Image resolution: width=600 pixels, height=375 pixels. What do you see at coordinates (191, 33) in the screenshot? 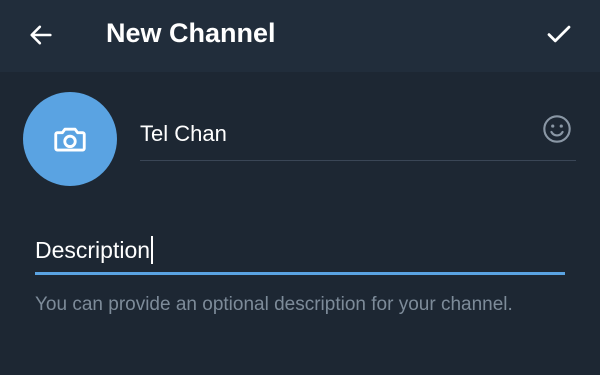
I see `page-title: New Channel` at bounding box center [191, 33].